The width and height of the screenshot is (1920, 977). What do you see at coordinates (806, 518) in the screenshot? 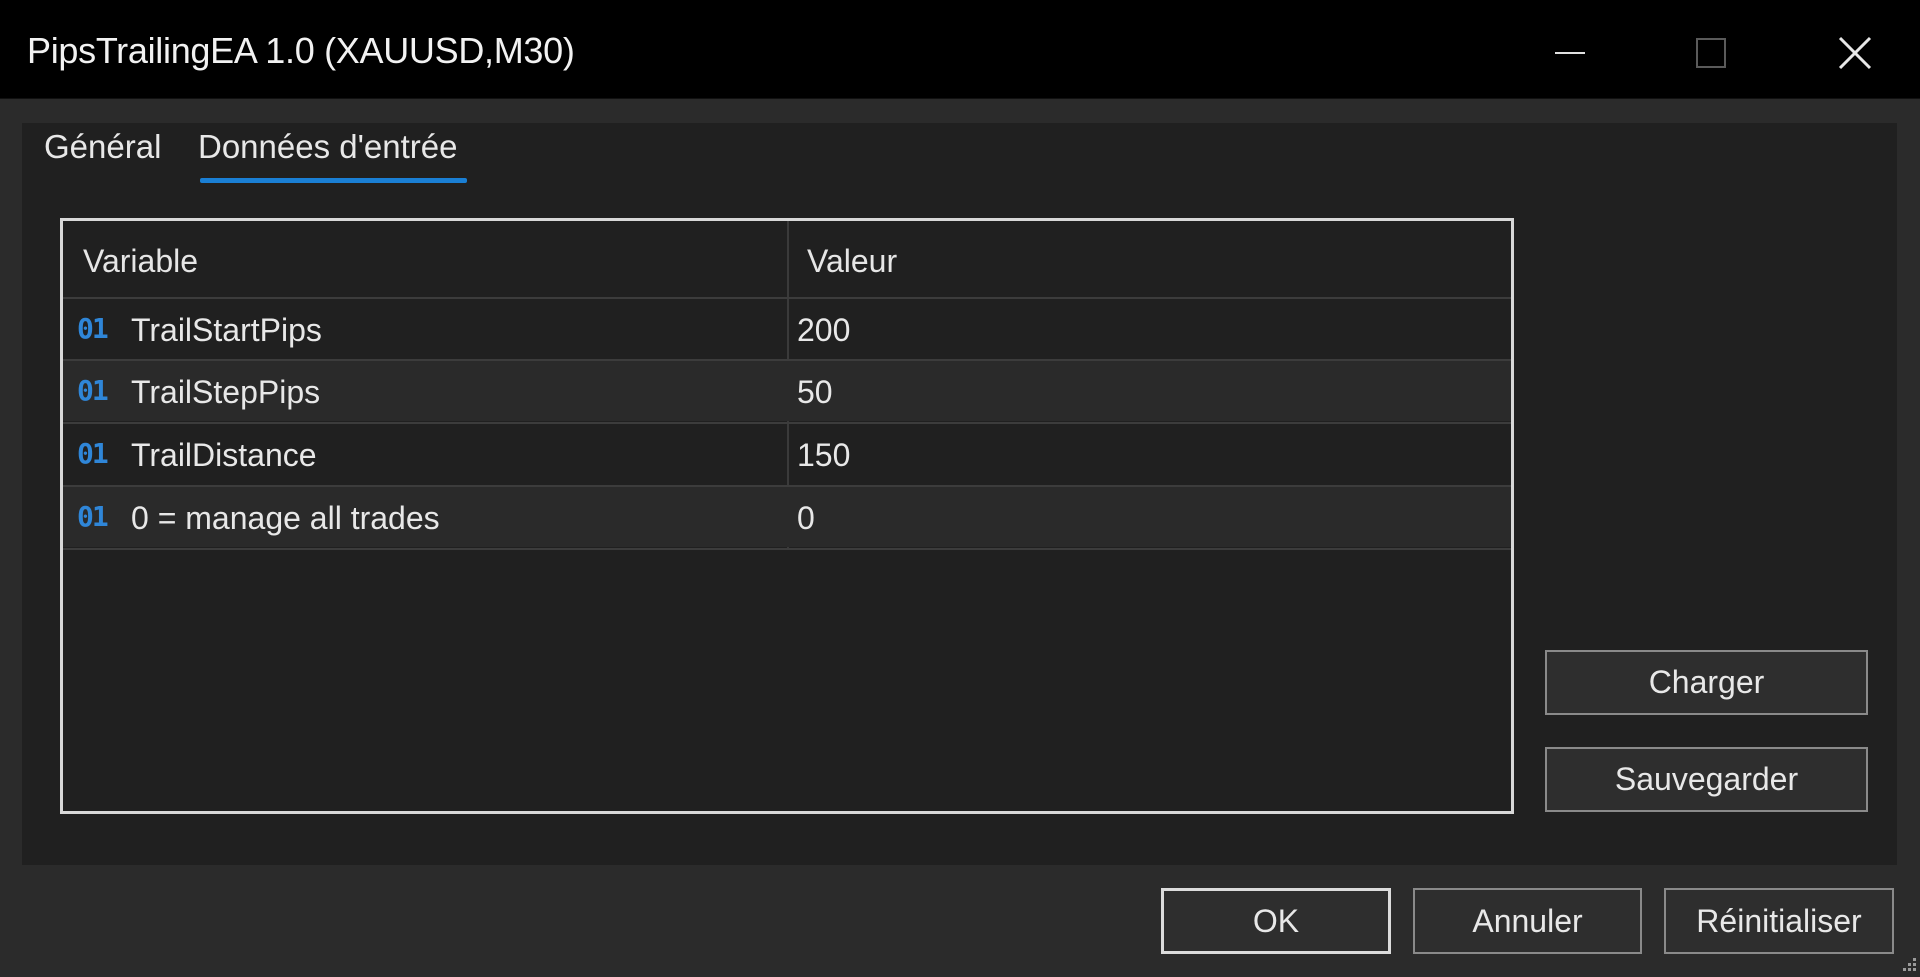
I see `variable-value: 0` at bounding box center [806, 518].